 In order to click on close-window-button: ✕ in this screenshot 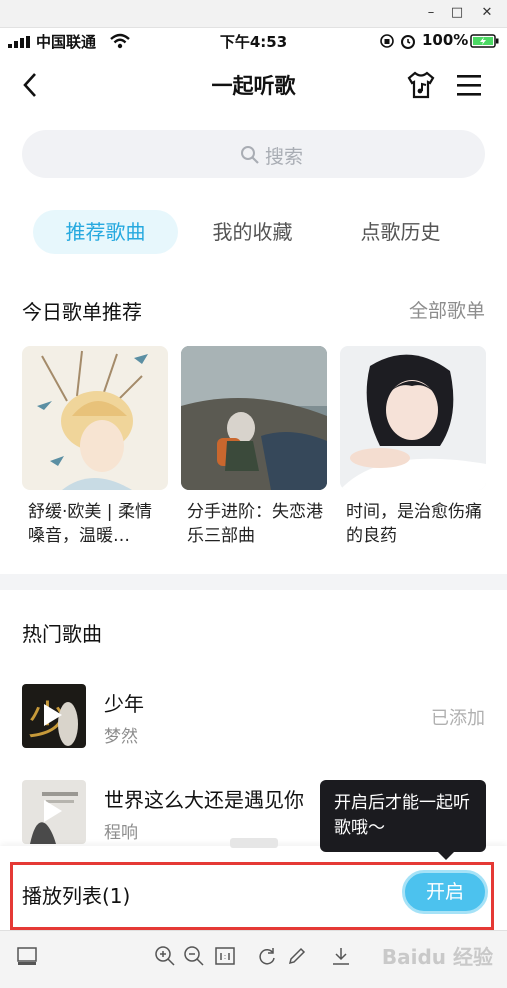, I will do `click(487, 13)`.